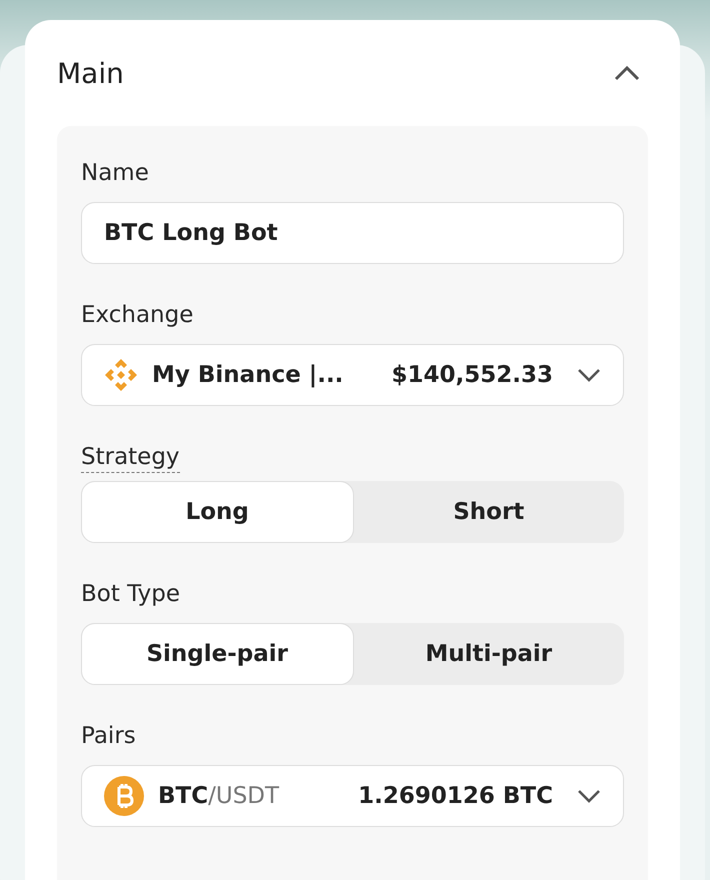 The image size is (710, 880). I want to click on field-label: Pairs, so click(108, 736).